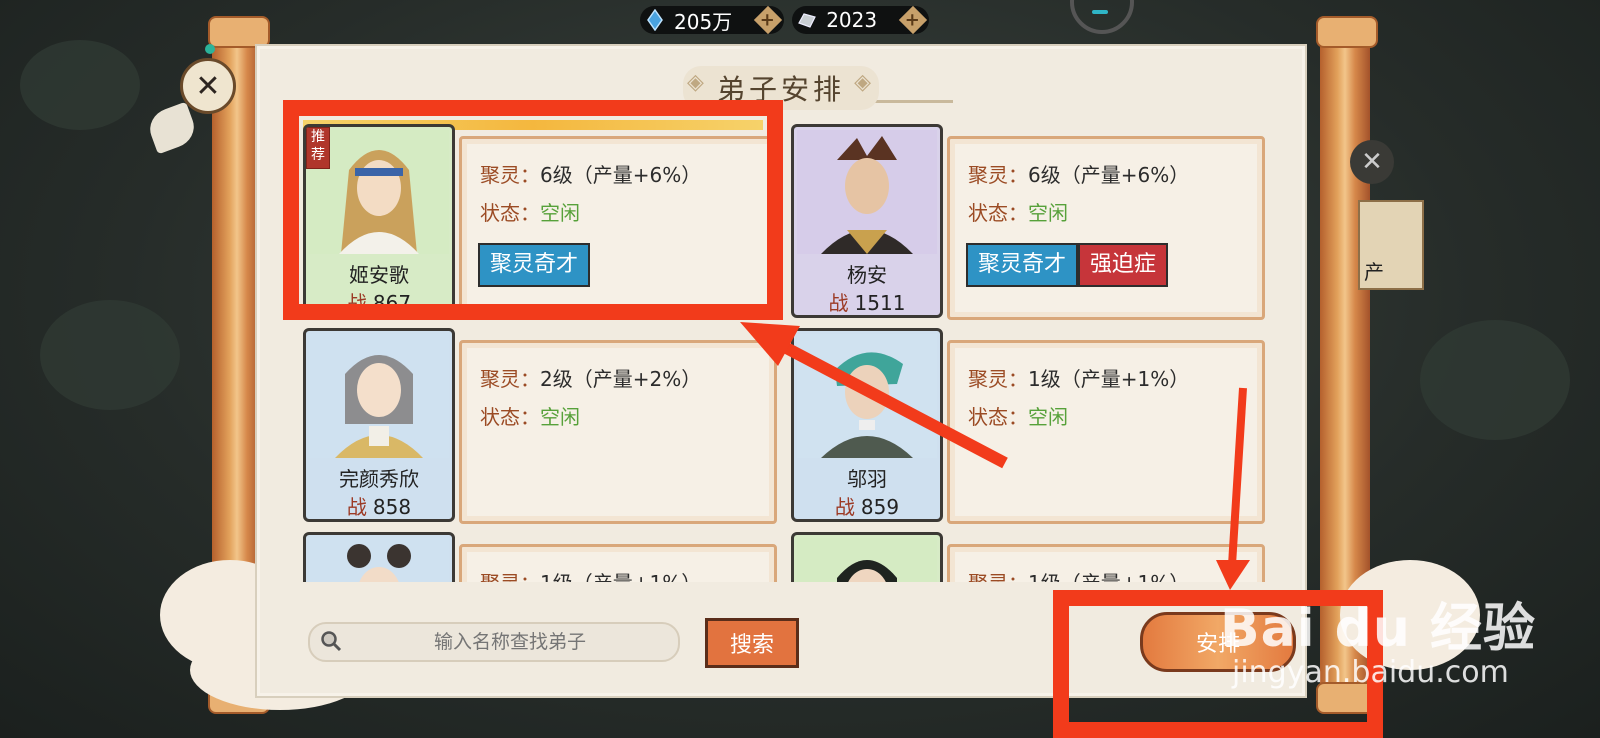 This screenshot has width=1600, height=738. Describe the element at coordinates (1370, 672) in the screenshot. I see `watermark-url: jingyan.baidu.com` at that location.